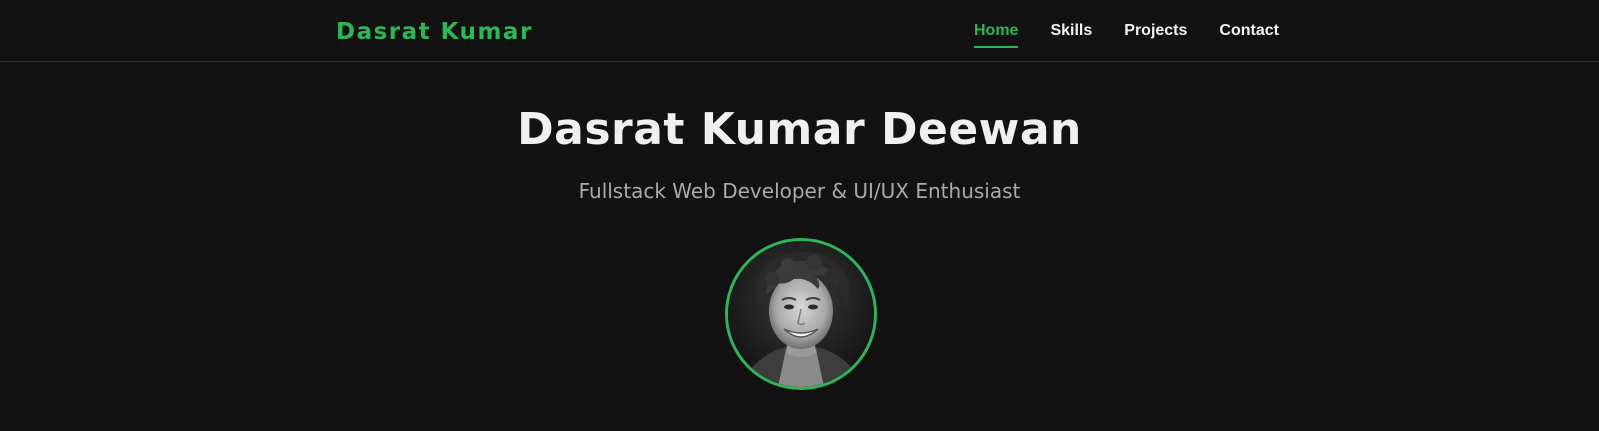  I want to click on nav-link-home: Home, so click(996, 34).